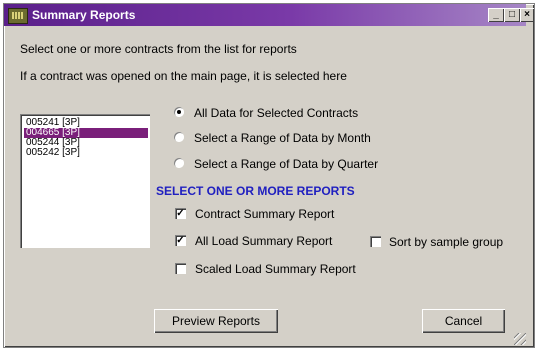  What do you see at coordinates (446, 242) in the screenshot?
I see `sort-by-sample-group-label: Sort by sample group` at bounding box center [446, 242].